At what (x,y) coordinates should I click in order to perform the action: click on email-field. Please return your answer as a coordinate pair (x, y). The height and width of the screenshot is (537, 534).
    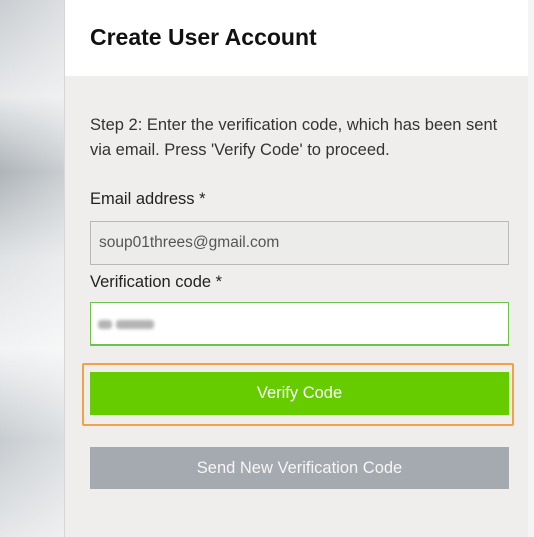
    Looking at the image, I should click on (299, 243).